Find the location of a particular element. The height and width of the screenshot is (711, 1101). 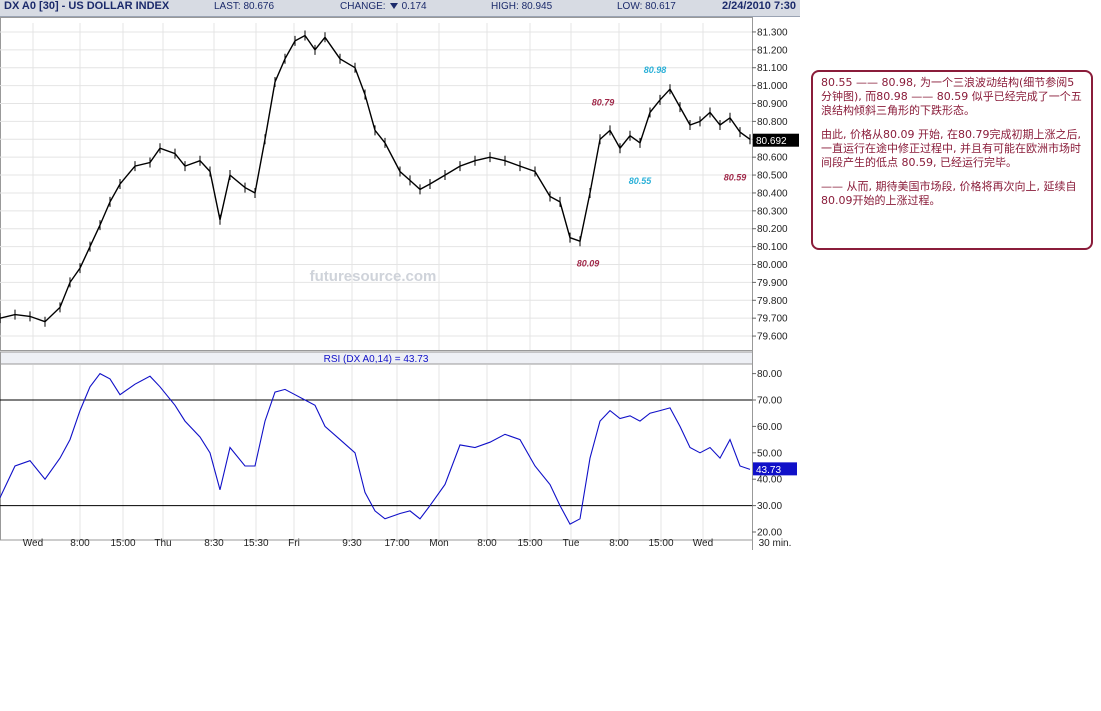

price-last-label: 80.692 is located at coordinates (771, 141).